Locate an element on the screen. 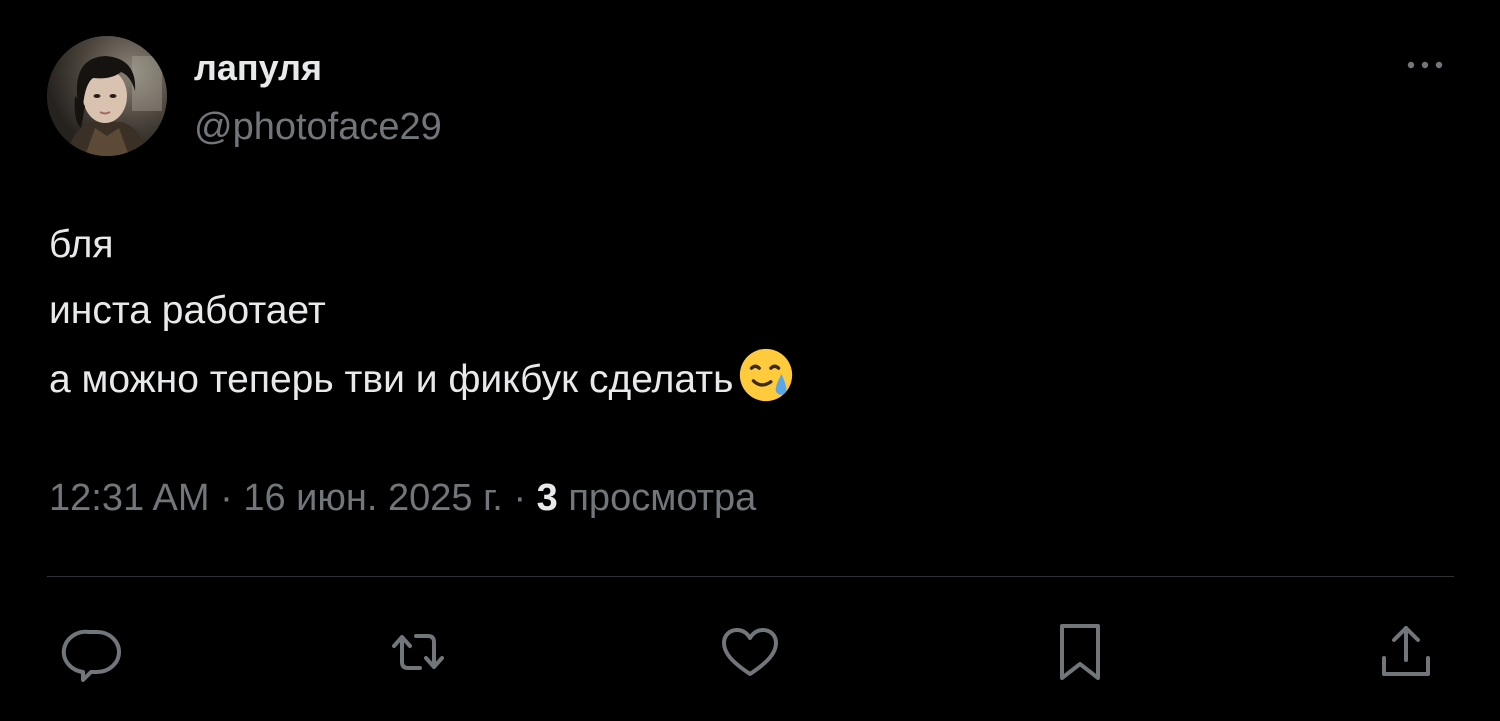 This screenshot has width=1500, height=721. share-icon is located at coordinates (1406, 651).